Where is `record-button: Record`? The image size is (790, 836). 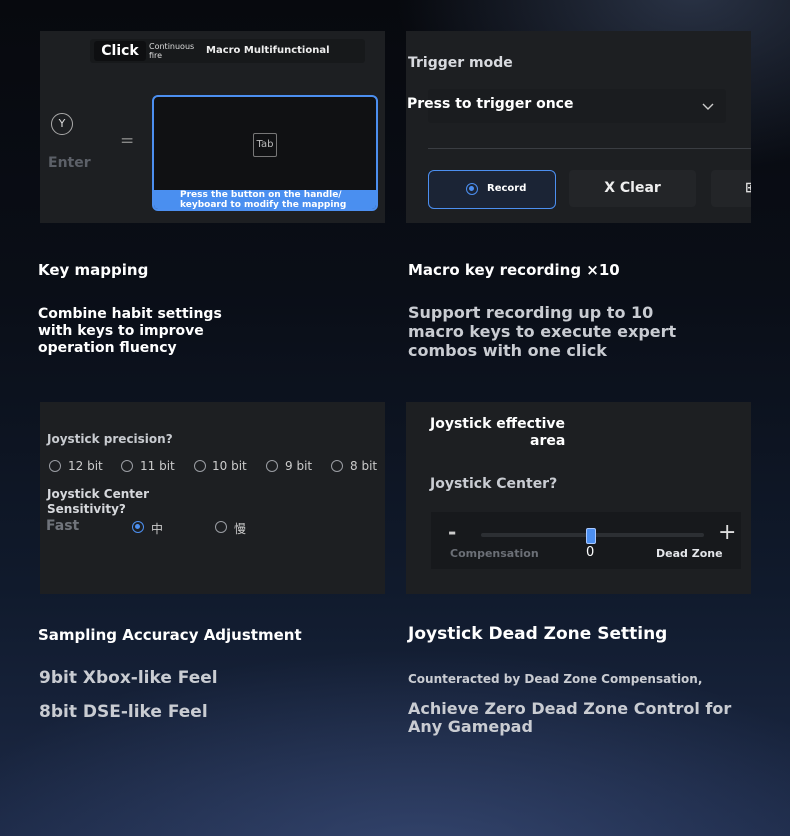
record-button: Record is located at coordinates (492, 189).